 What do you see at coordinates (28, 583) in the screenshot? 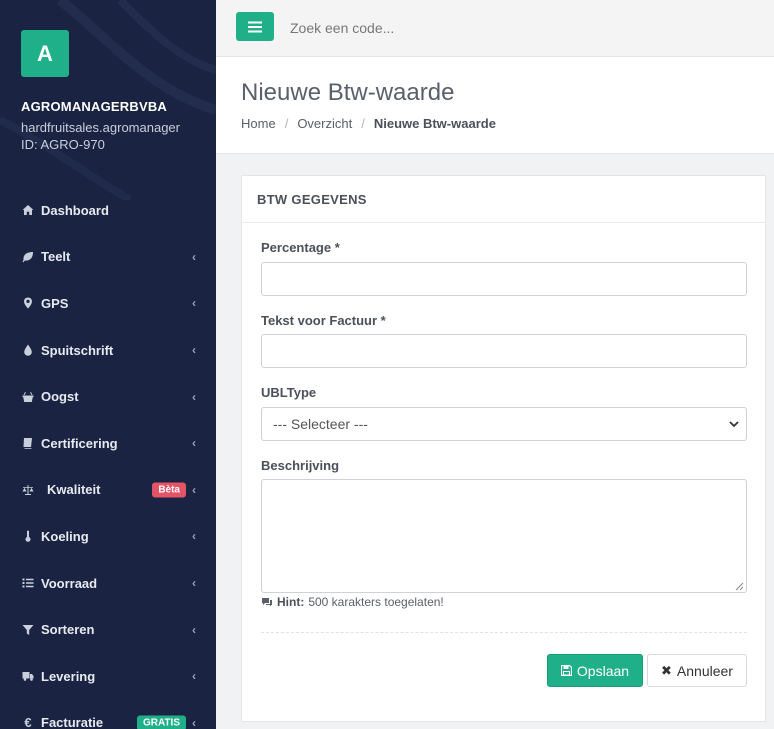
I see `list-icon` at bounding box center [28, 583].